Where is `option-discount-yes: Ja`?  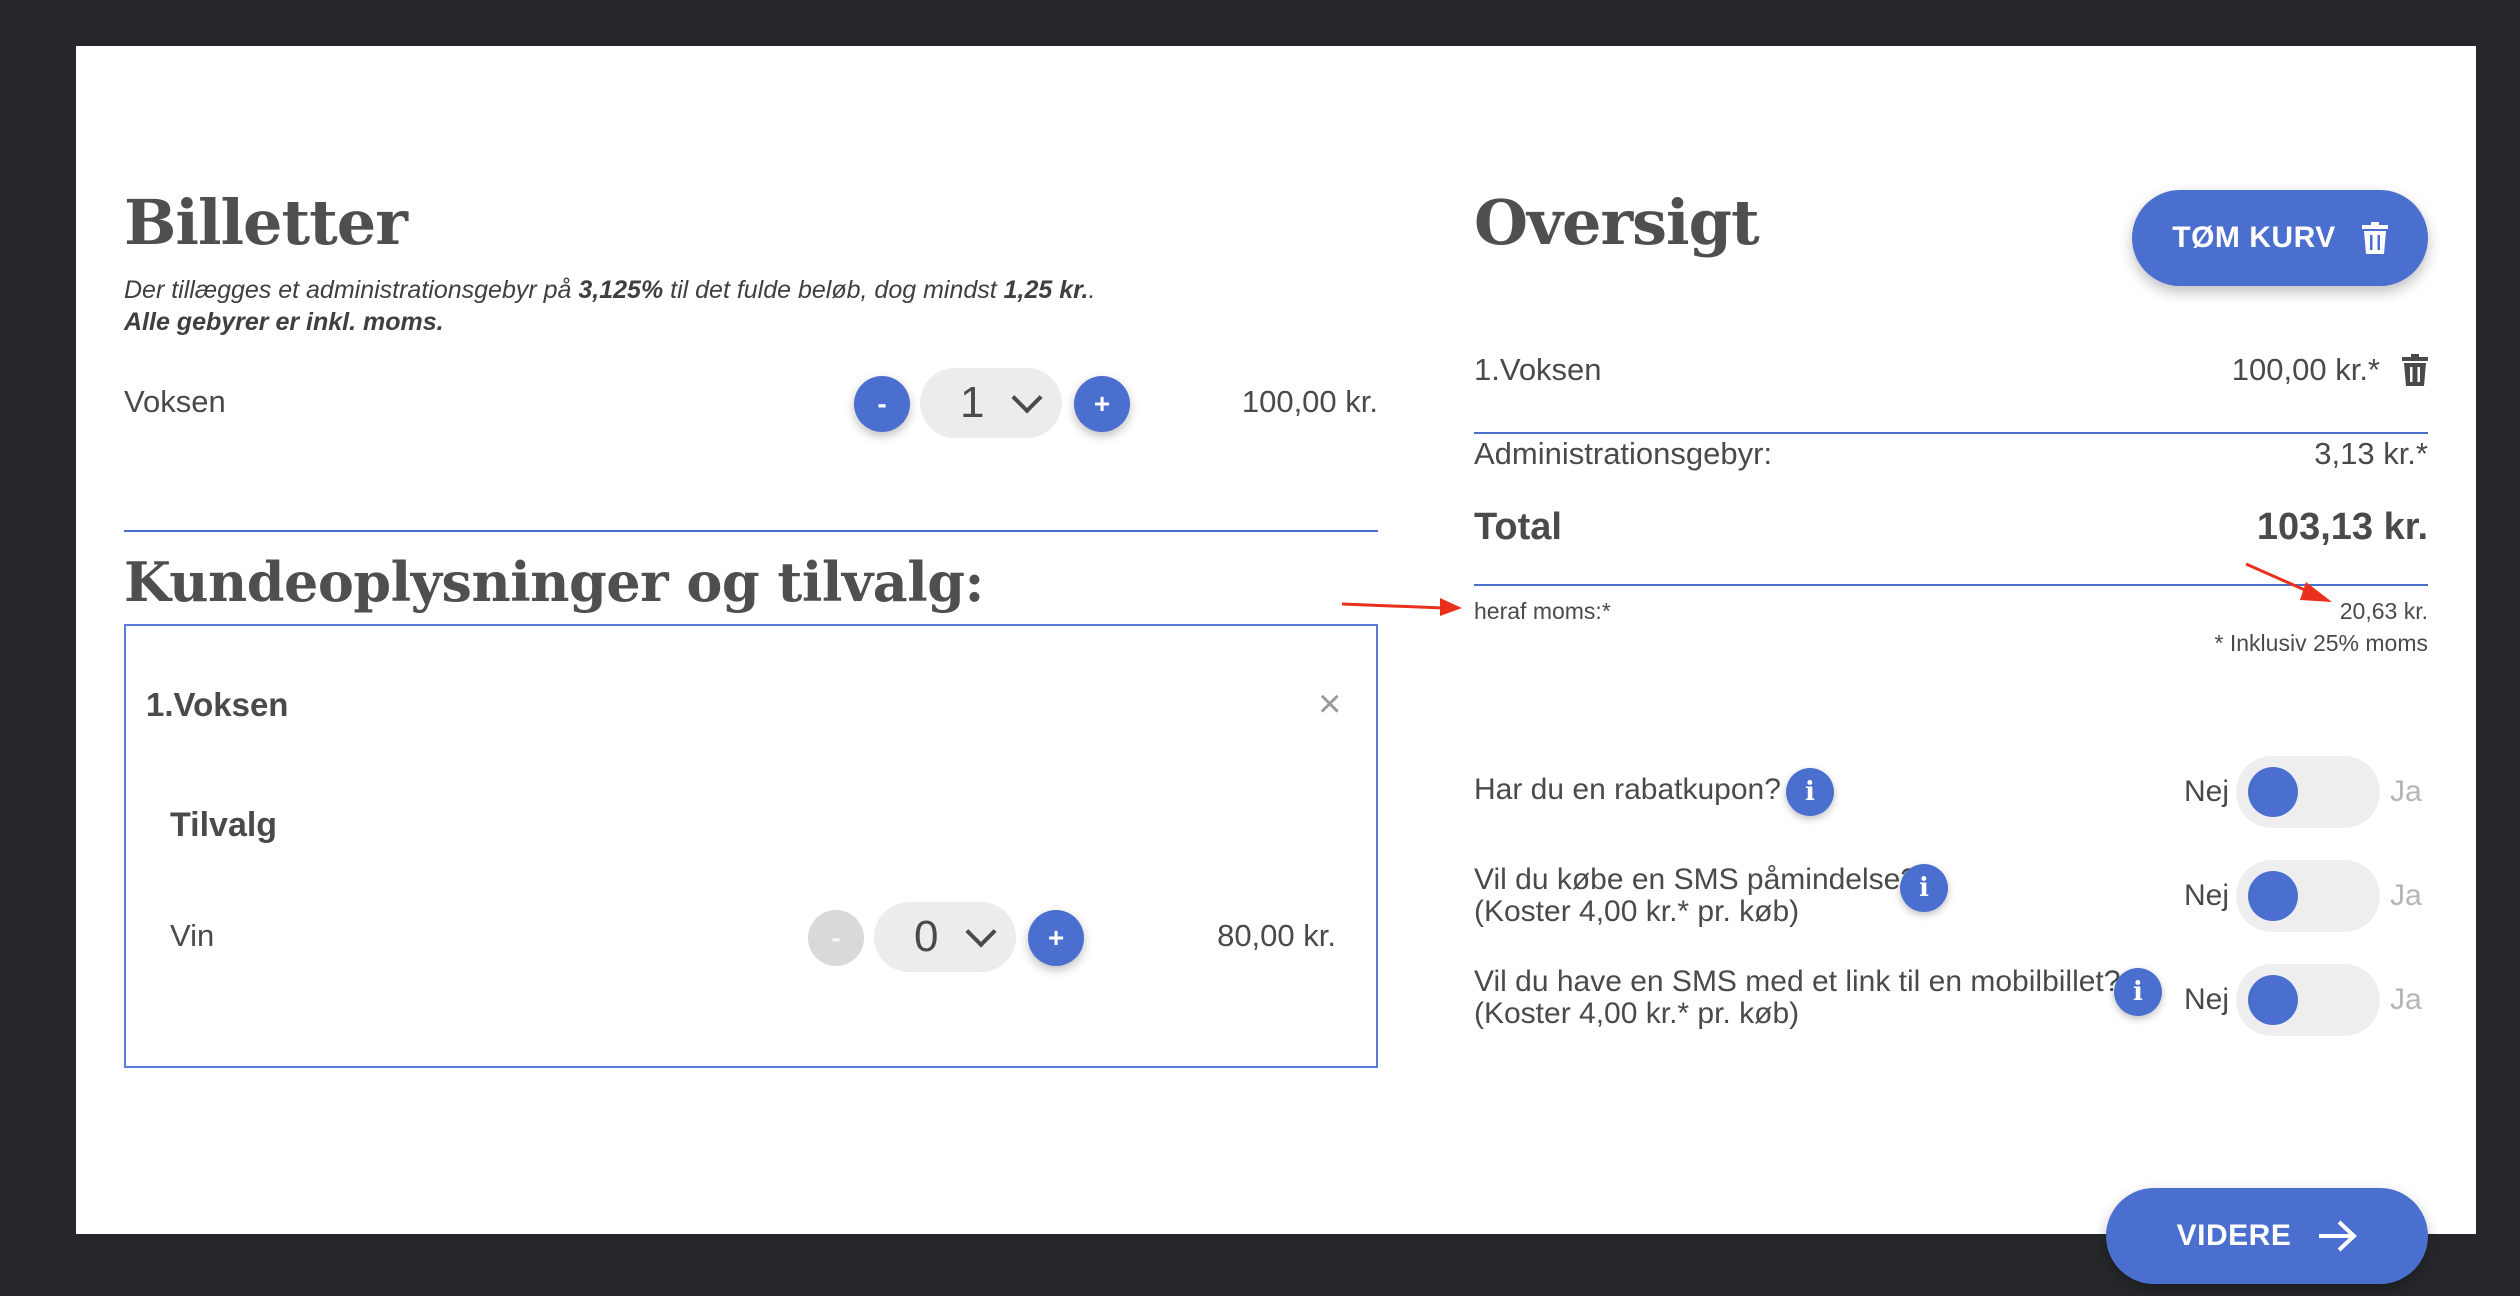
option-discount-yes: Ja is located at coordinates (2406, 791).